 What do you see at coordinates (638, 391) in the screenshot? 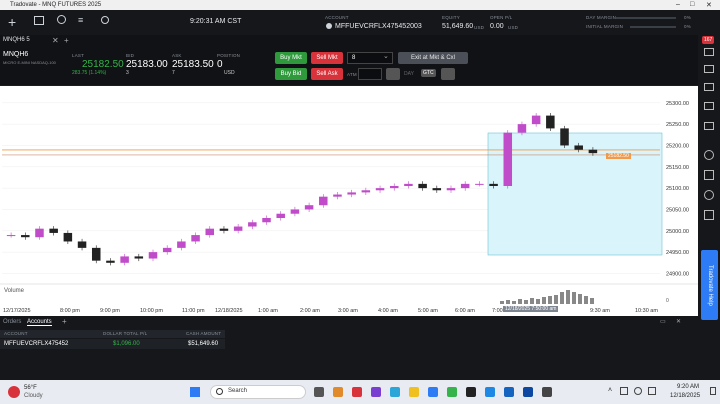
I see `wifi-icon` at bounding box center [638, 391].